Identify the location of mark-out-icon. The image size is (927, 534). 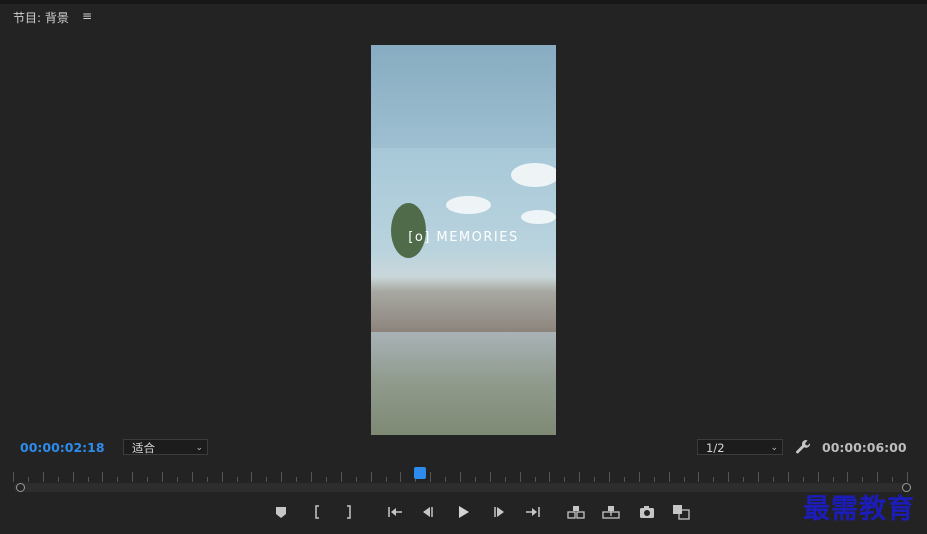
(349, 512).